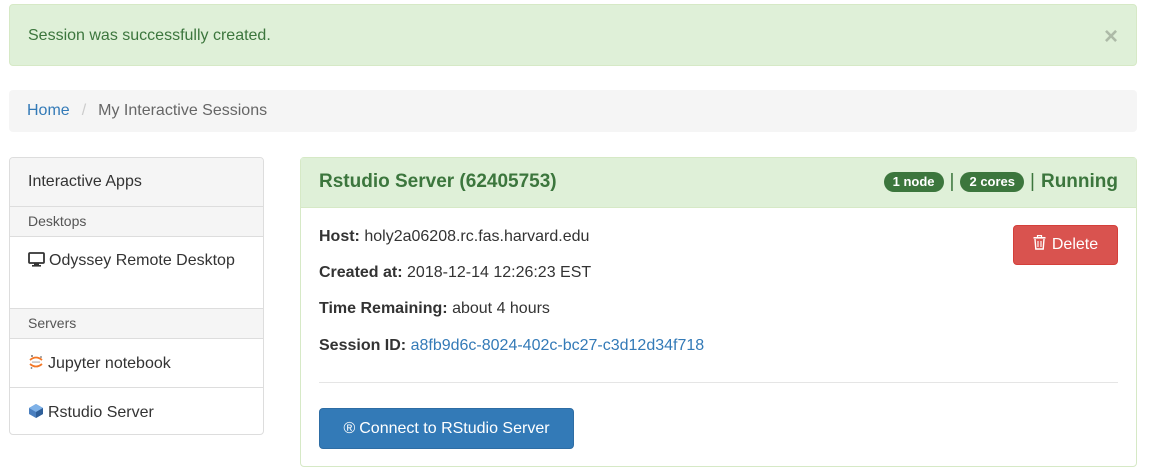  I want to click on sidebar-section-desktops: Desktops, so click(136, 222).